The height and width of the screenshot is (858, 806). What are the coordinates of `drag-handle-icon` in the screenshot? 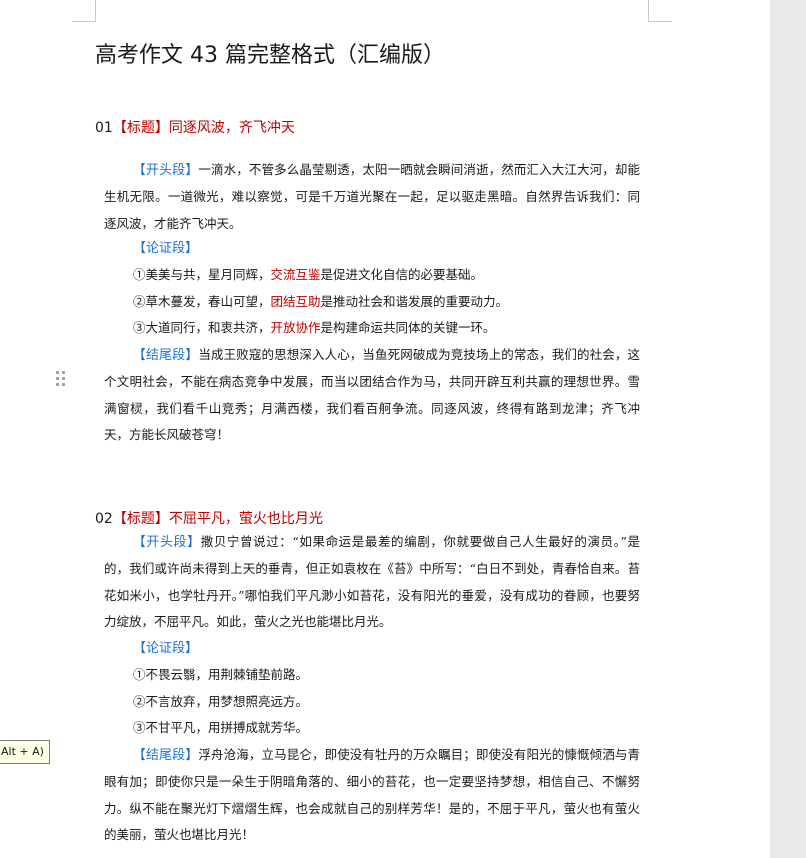 It's located at (61, 379).